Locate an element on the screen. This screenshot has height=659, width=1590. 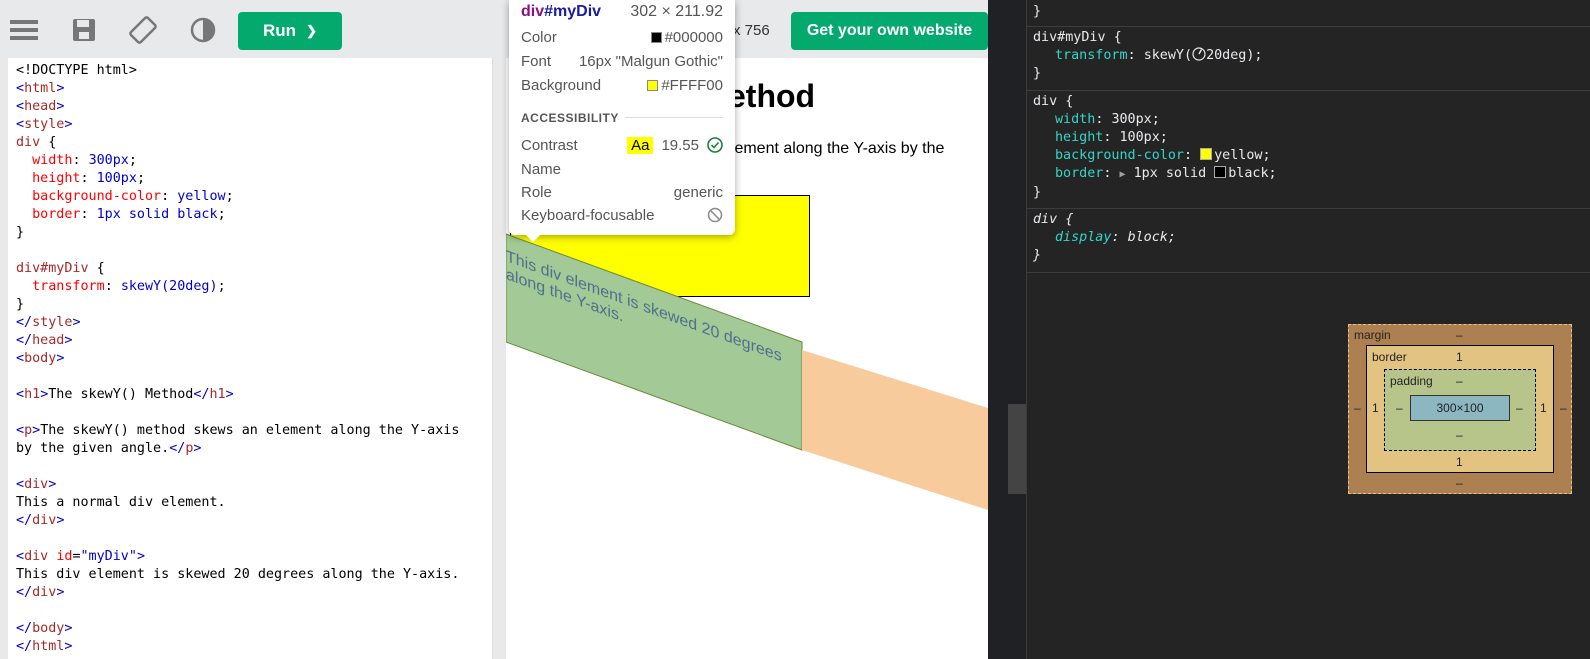
margin-left-value: – is located at coordinates (1357, 408).